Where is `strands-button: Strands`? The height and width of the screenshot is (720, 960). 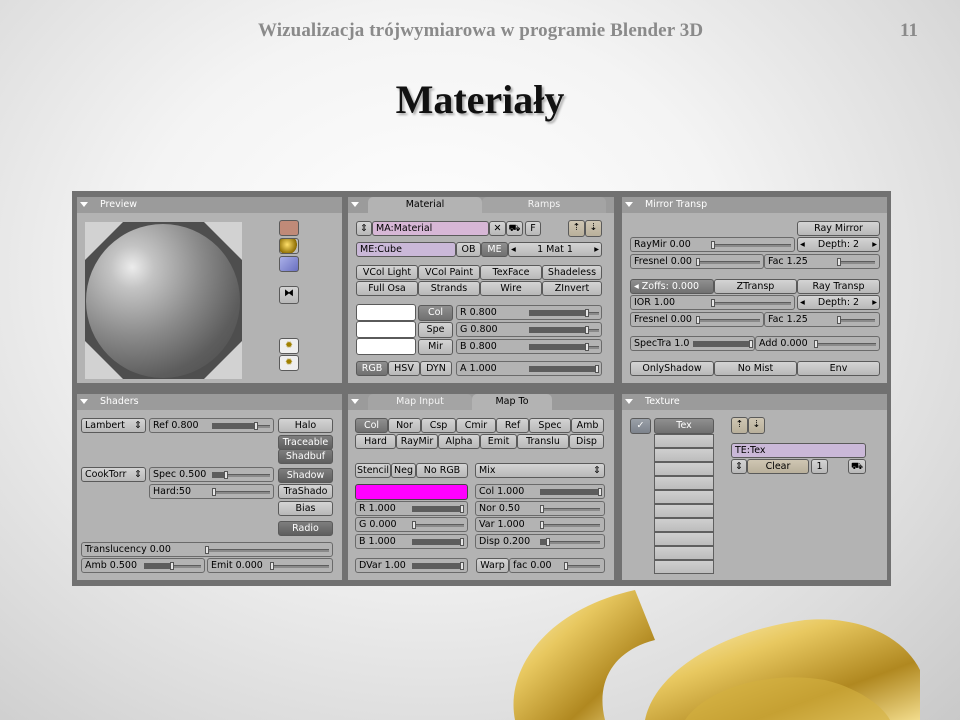 strands-button: Strands is located at coordinates (449, 288).